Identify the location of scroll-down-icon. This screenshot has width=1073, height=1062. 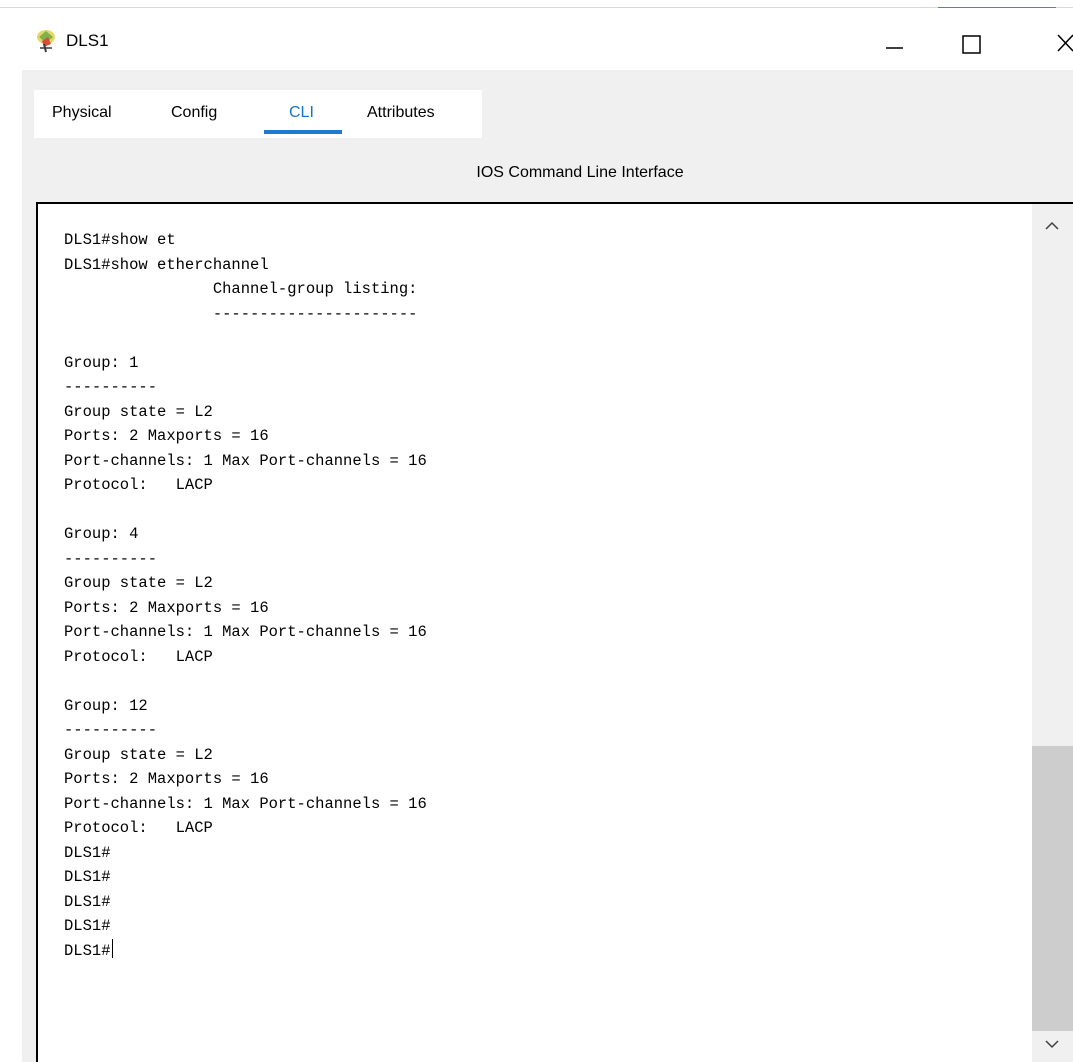
(1052, 1044).